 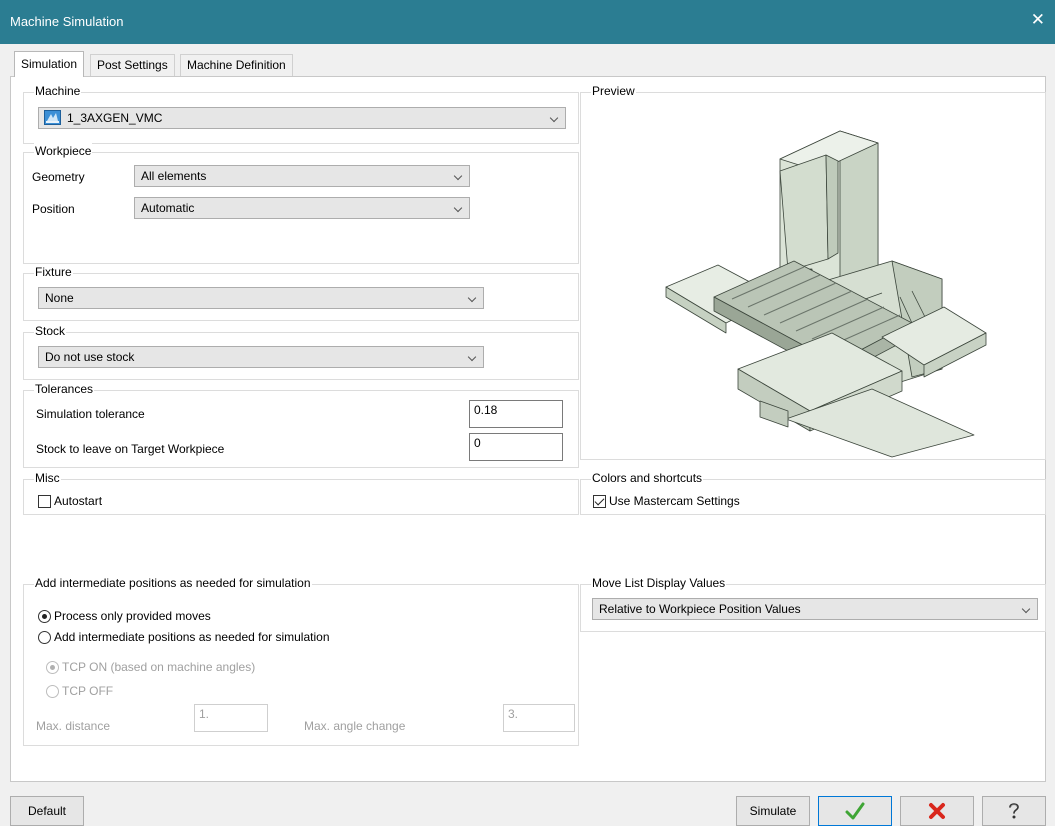 I want to click on machine-select: 1_3AXGEN_VMC, so click(x=302, y=118).